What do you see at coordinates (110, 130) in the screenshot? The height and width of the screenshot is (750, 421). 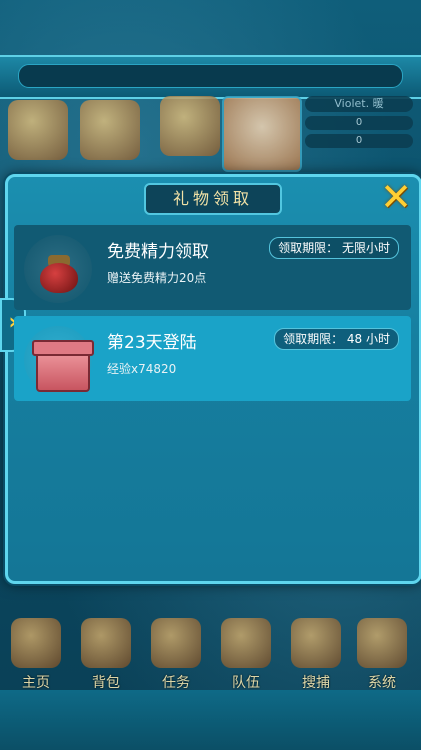 I see `treasure-chest-icon` at bounding box center [110, 130].